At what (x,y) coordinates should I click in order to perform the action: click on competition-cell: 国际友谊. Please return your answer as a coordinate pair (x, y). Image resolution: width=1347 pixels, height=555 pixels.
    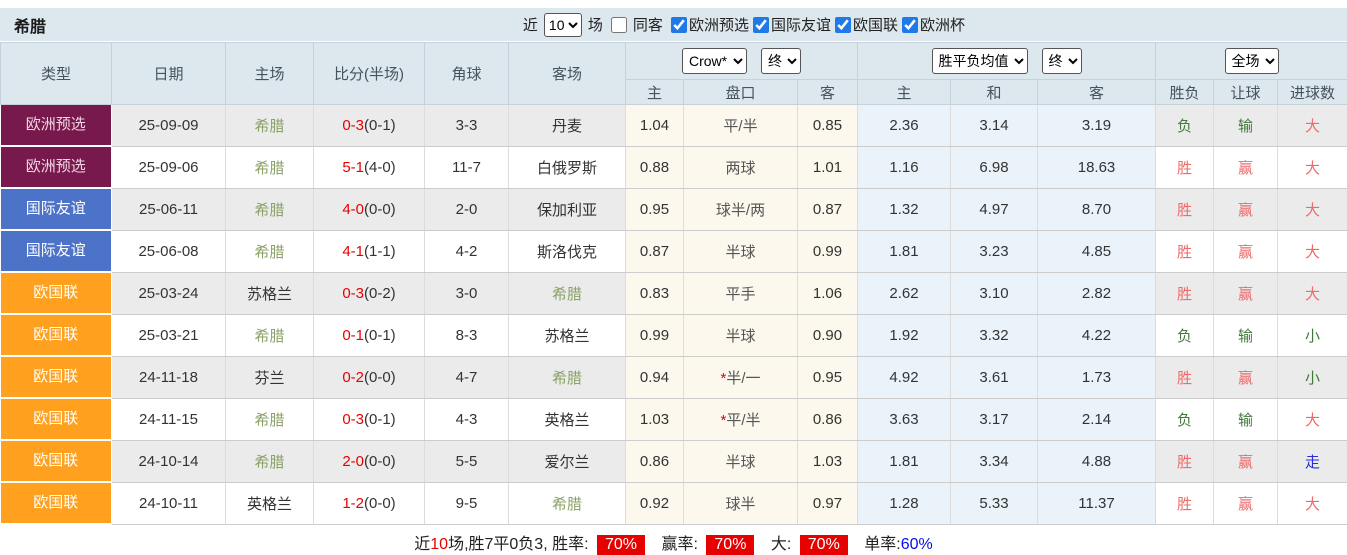
    Looking at the image, I should click on (56, 251).